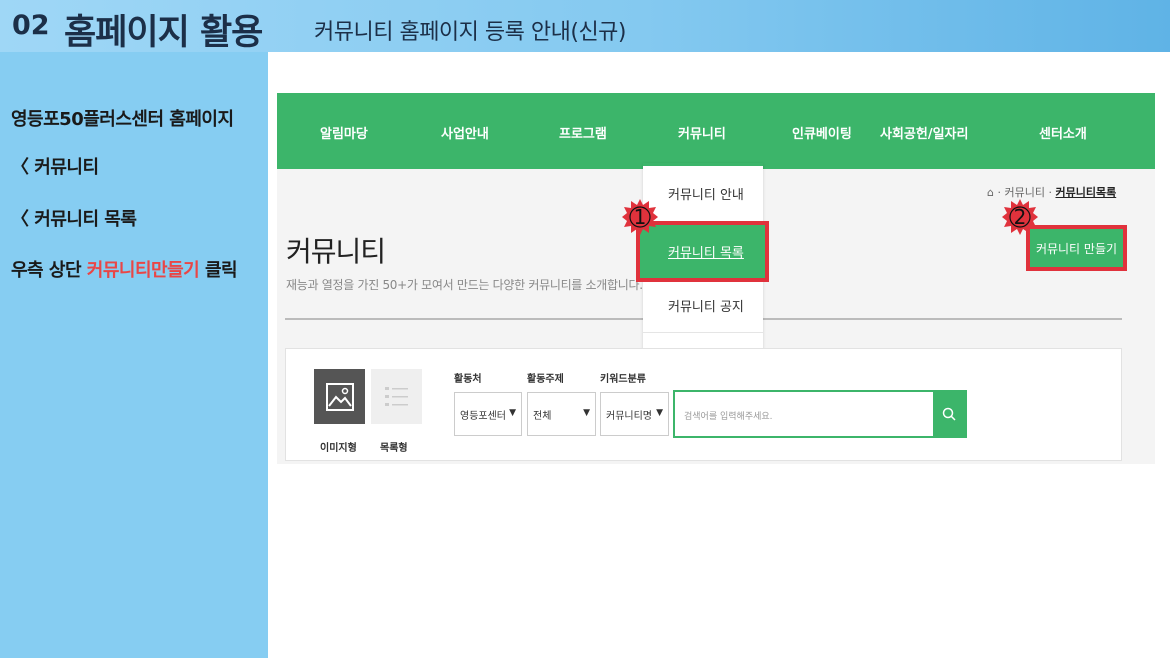  I want to click on page-description: 재능과 열정을 가진 50+가 모여서 만드는 다양한 커뮤니티를 소개합니다., so click(464, 285).